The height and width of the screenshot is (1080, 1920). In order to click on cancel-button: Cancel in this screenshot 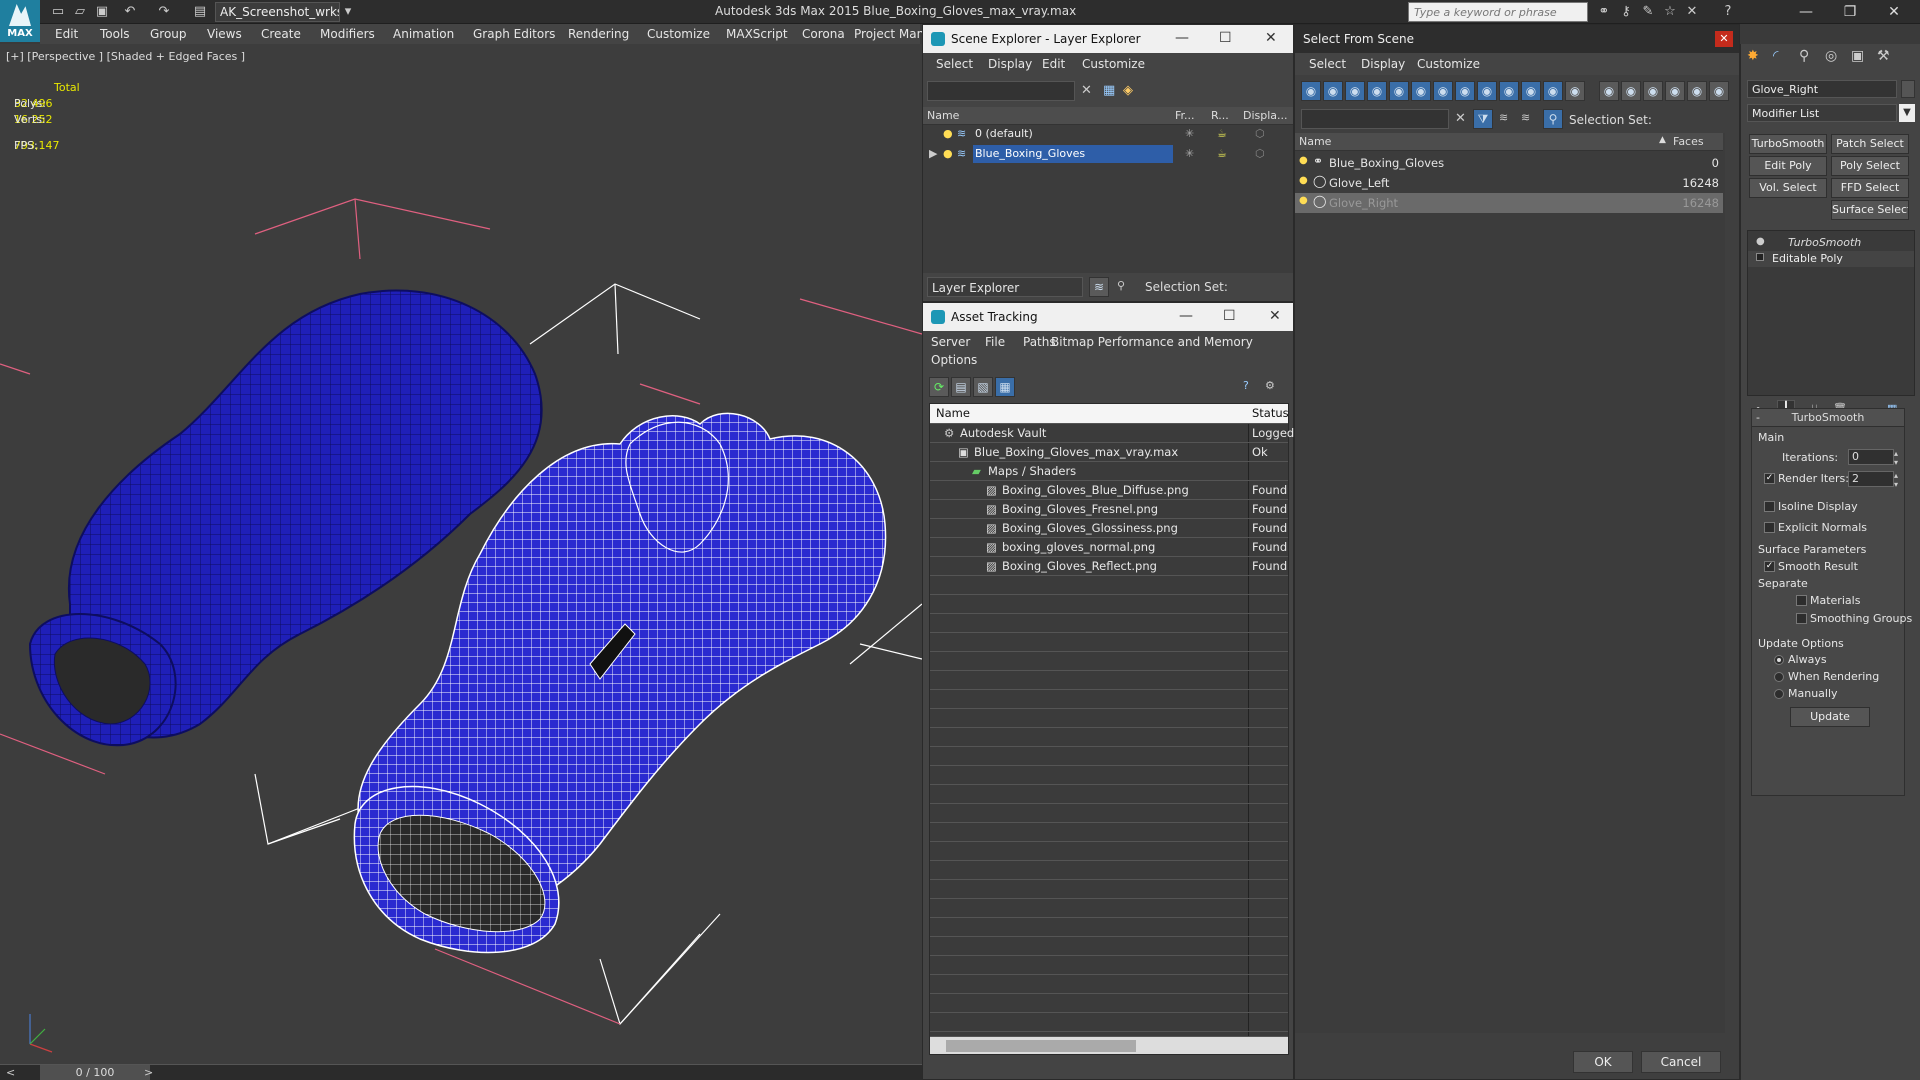, I will do `click(1681, 1062)`.